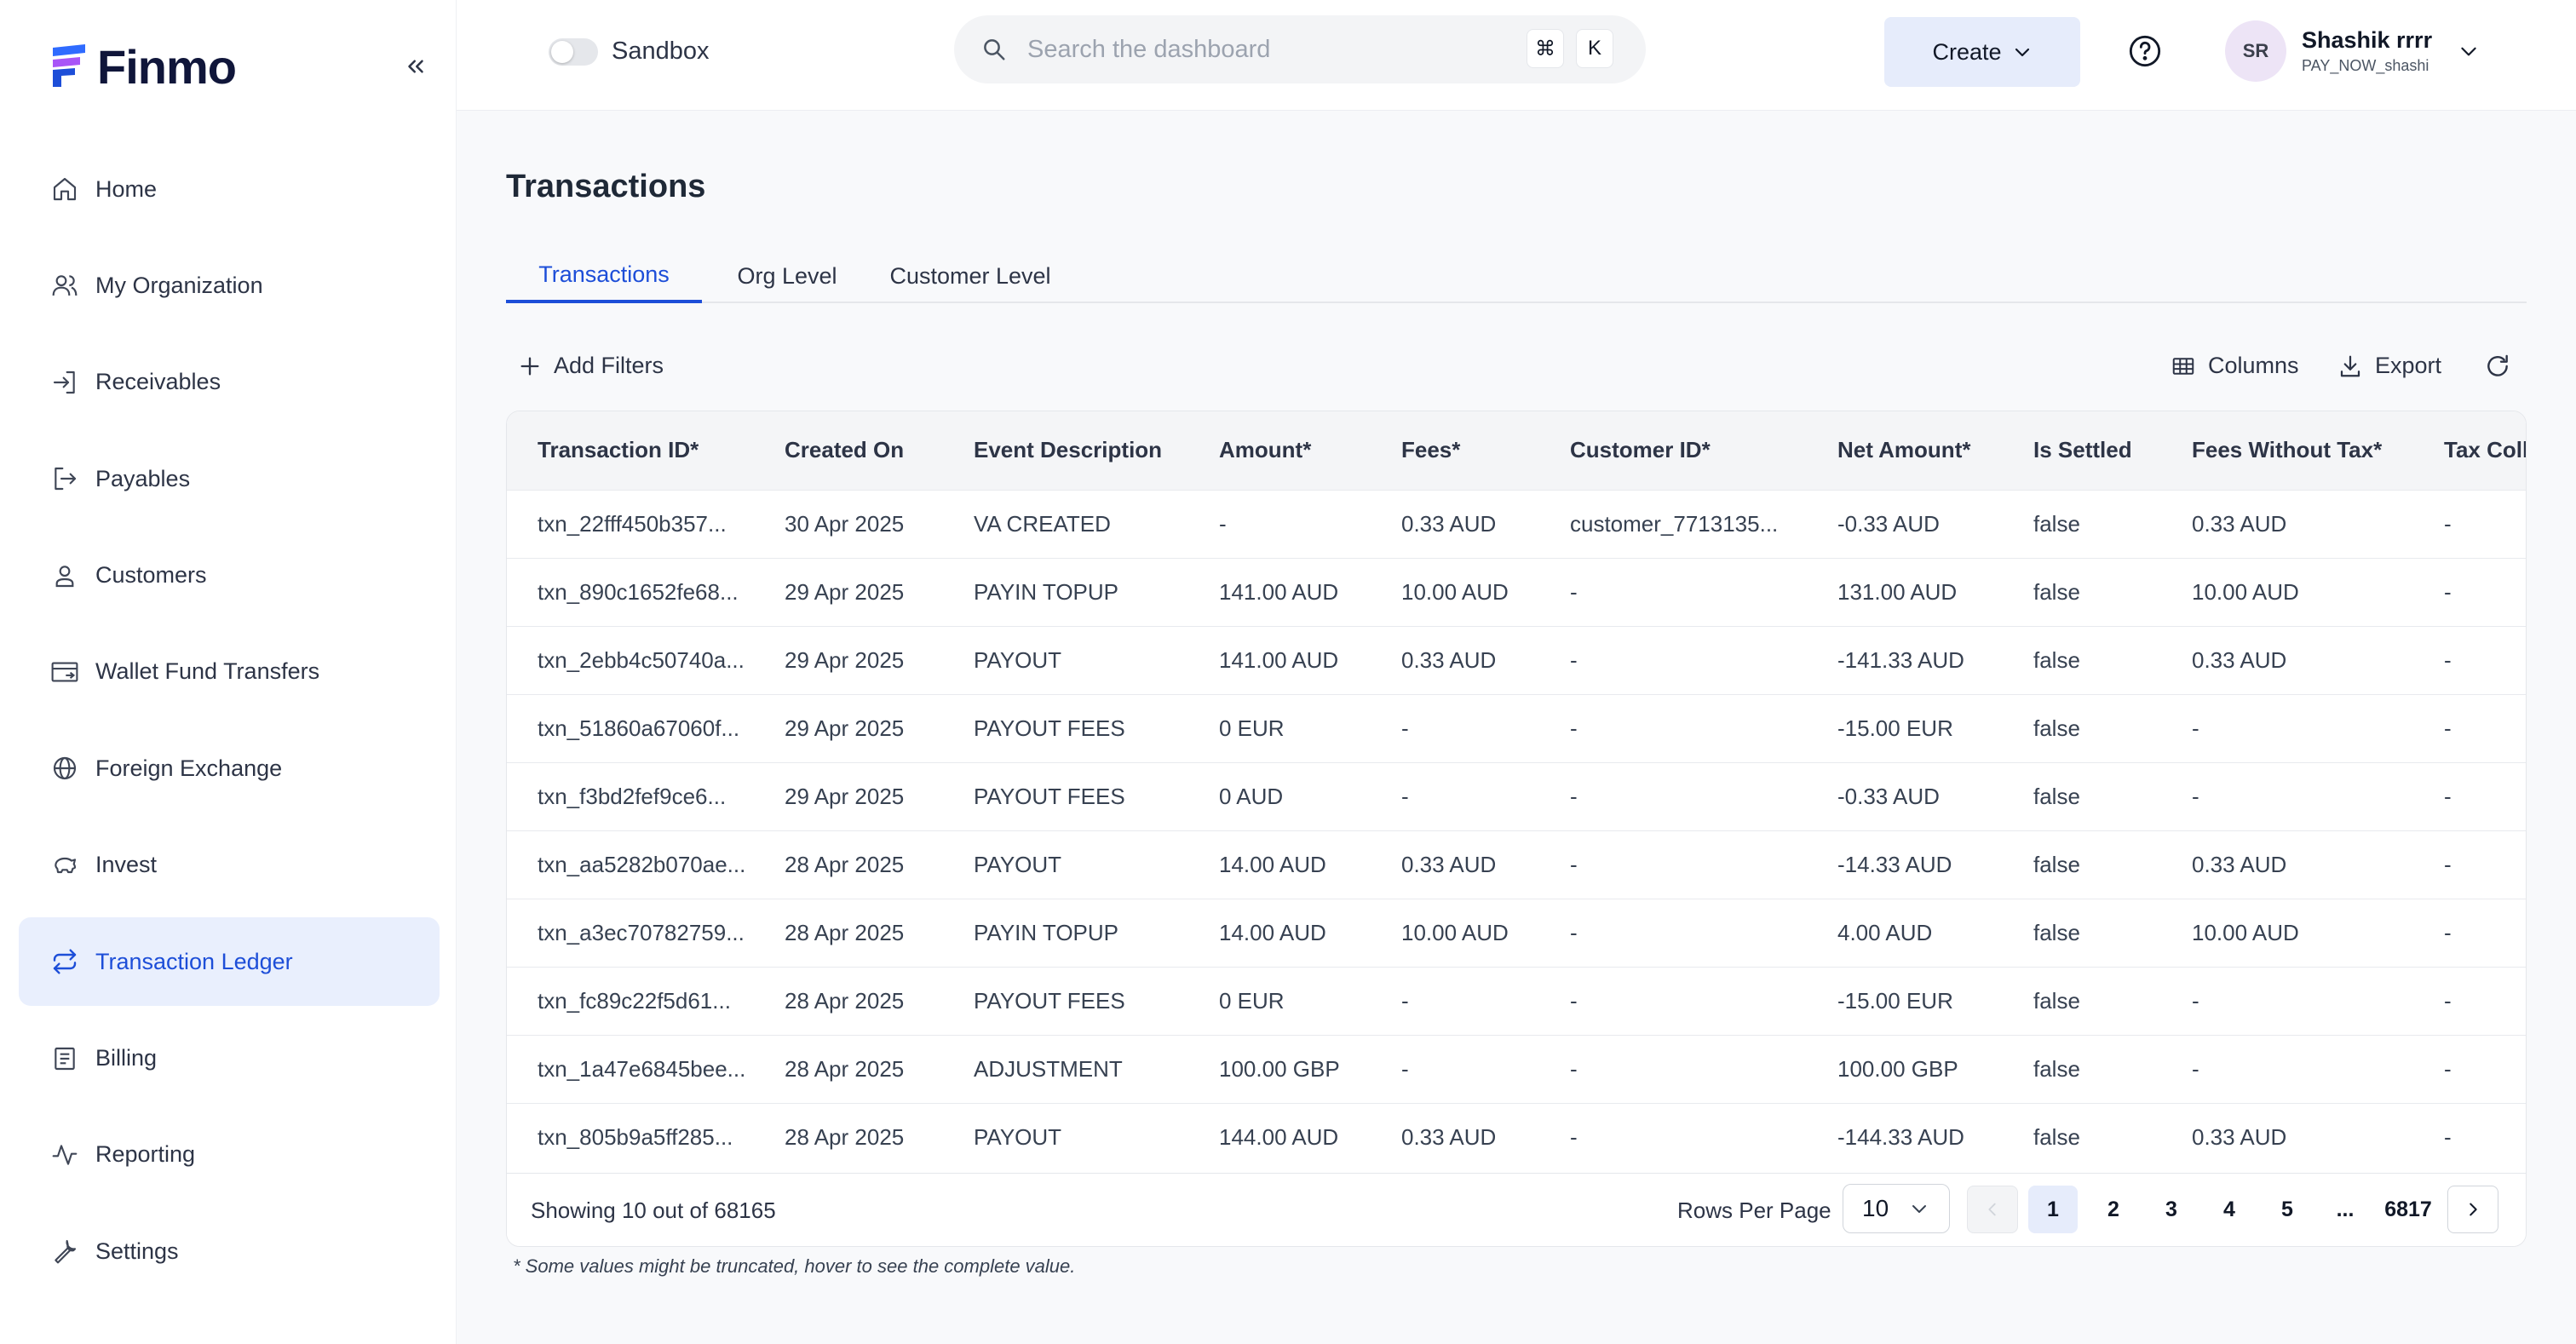  Describe the element at coordinates (229, 1155) in the screenshot. I see `sidebar-item-reporting: Reporting` at that location.